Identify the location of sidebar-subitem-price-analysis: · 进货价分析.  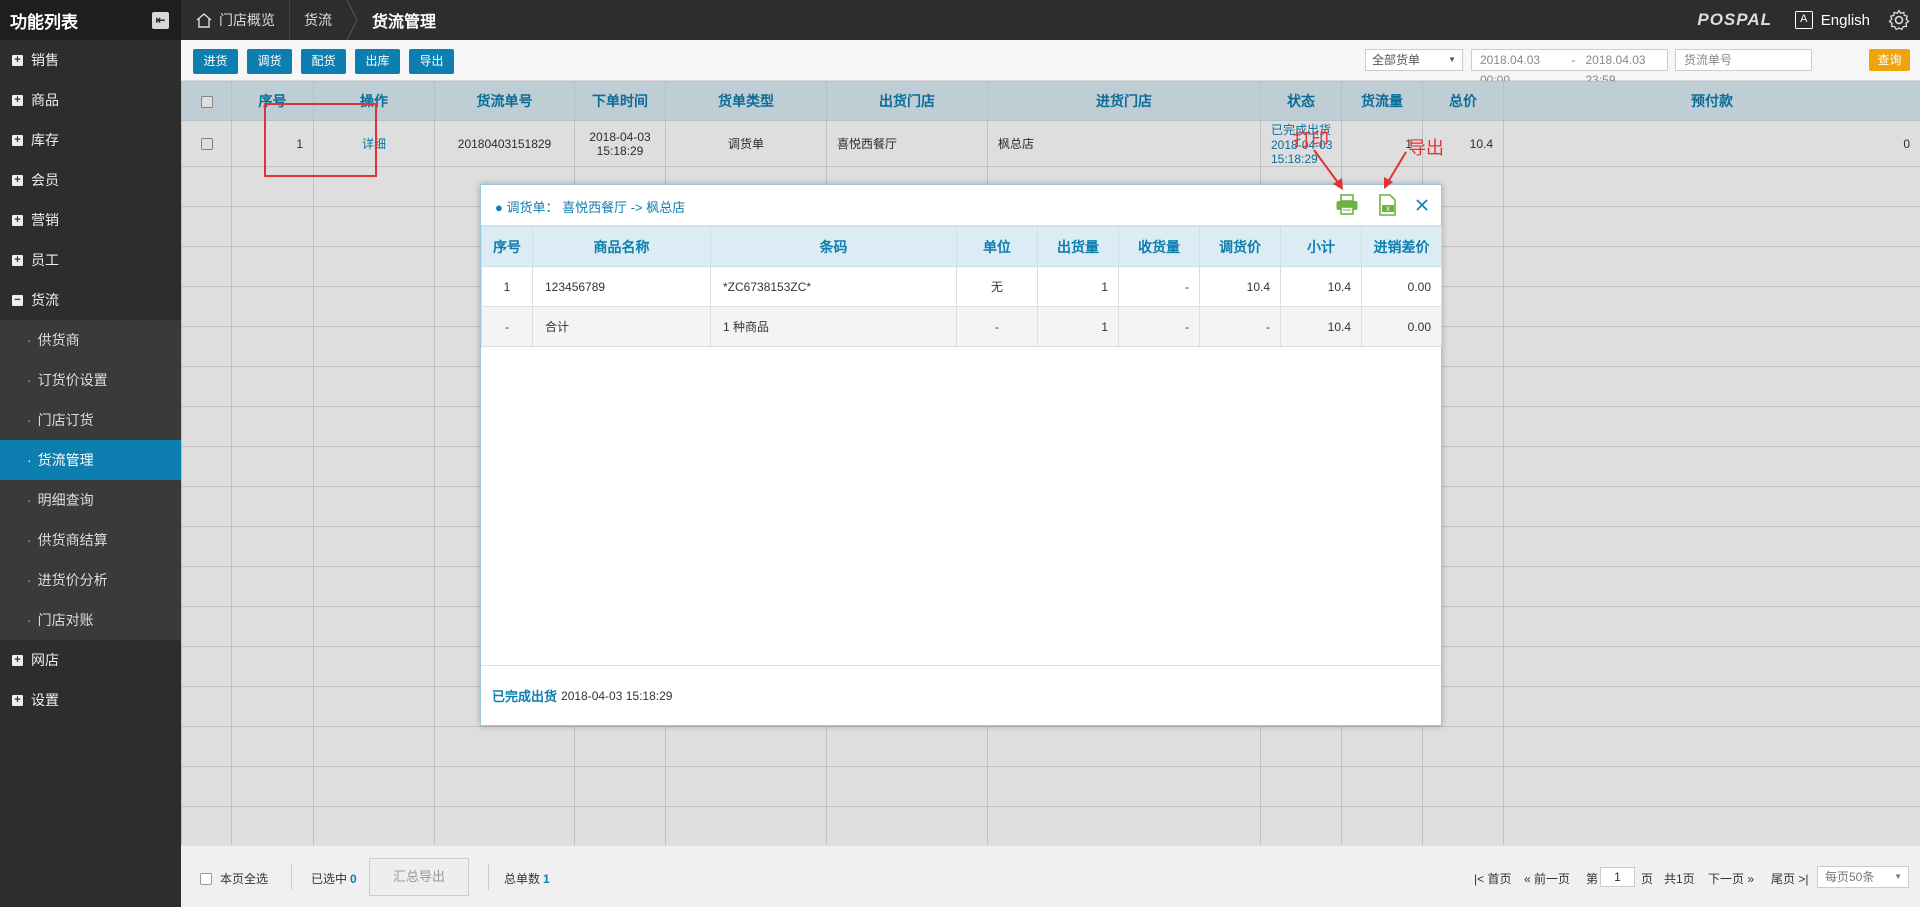
(90, 580).